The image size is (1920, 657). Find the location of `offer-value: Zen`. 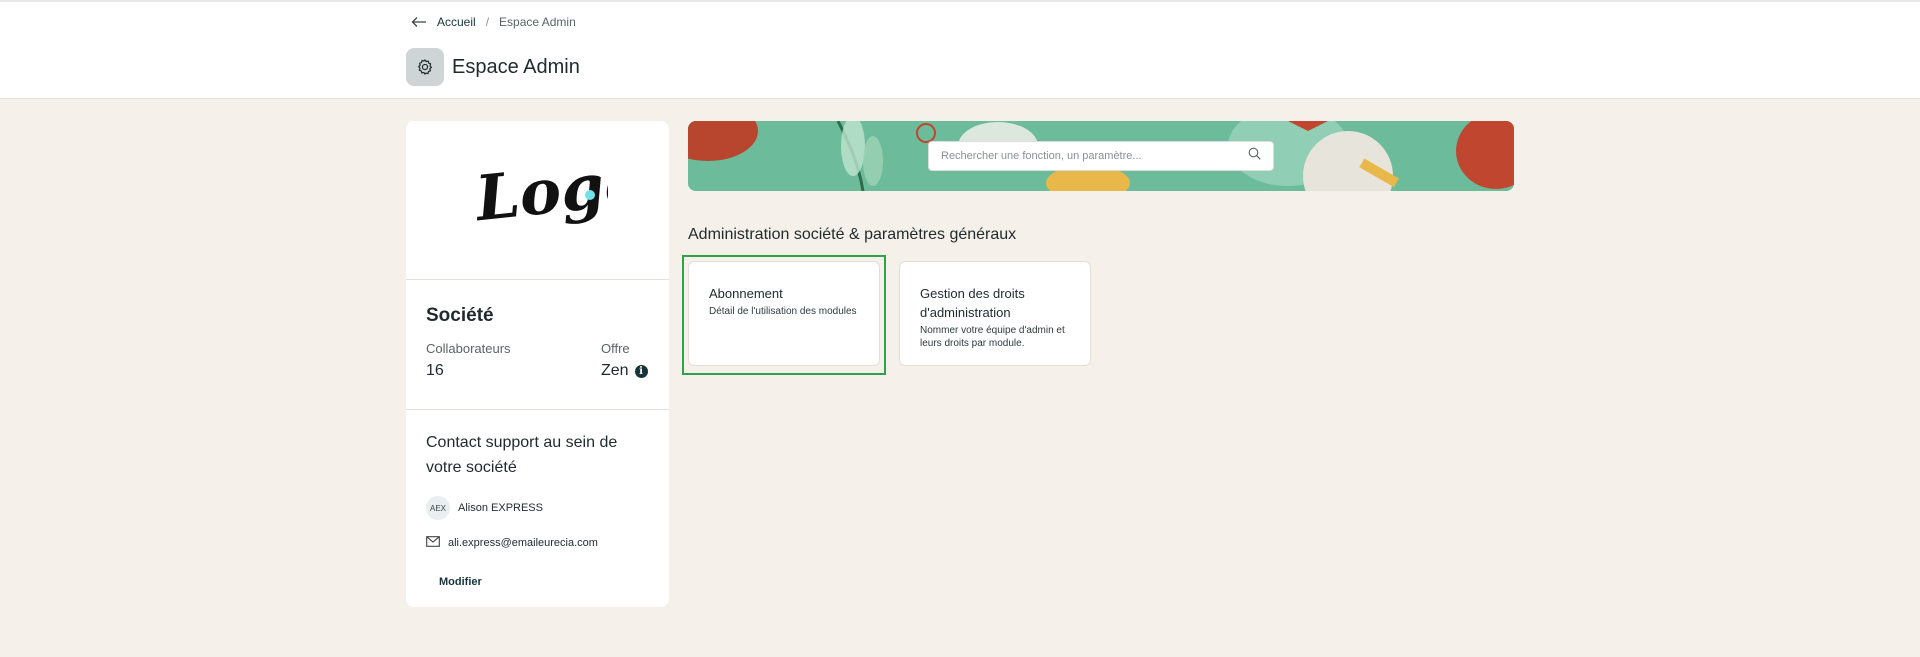

offer-value: Zen is located at coordinates (615, 370).